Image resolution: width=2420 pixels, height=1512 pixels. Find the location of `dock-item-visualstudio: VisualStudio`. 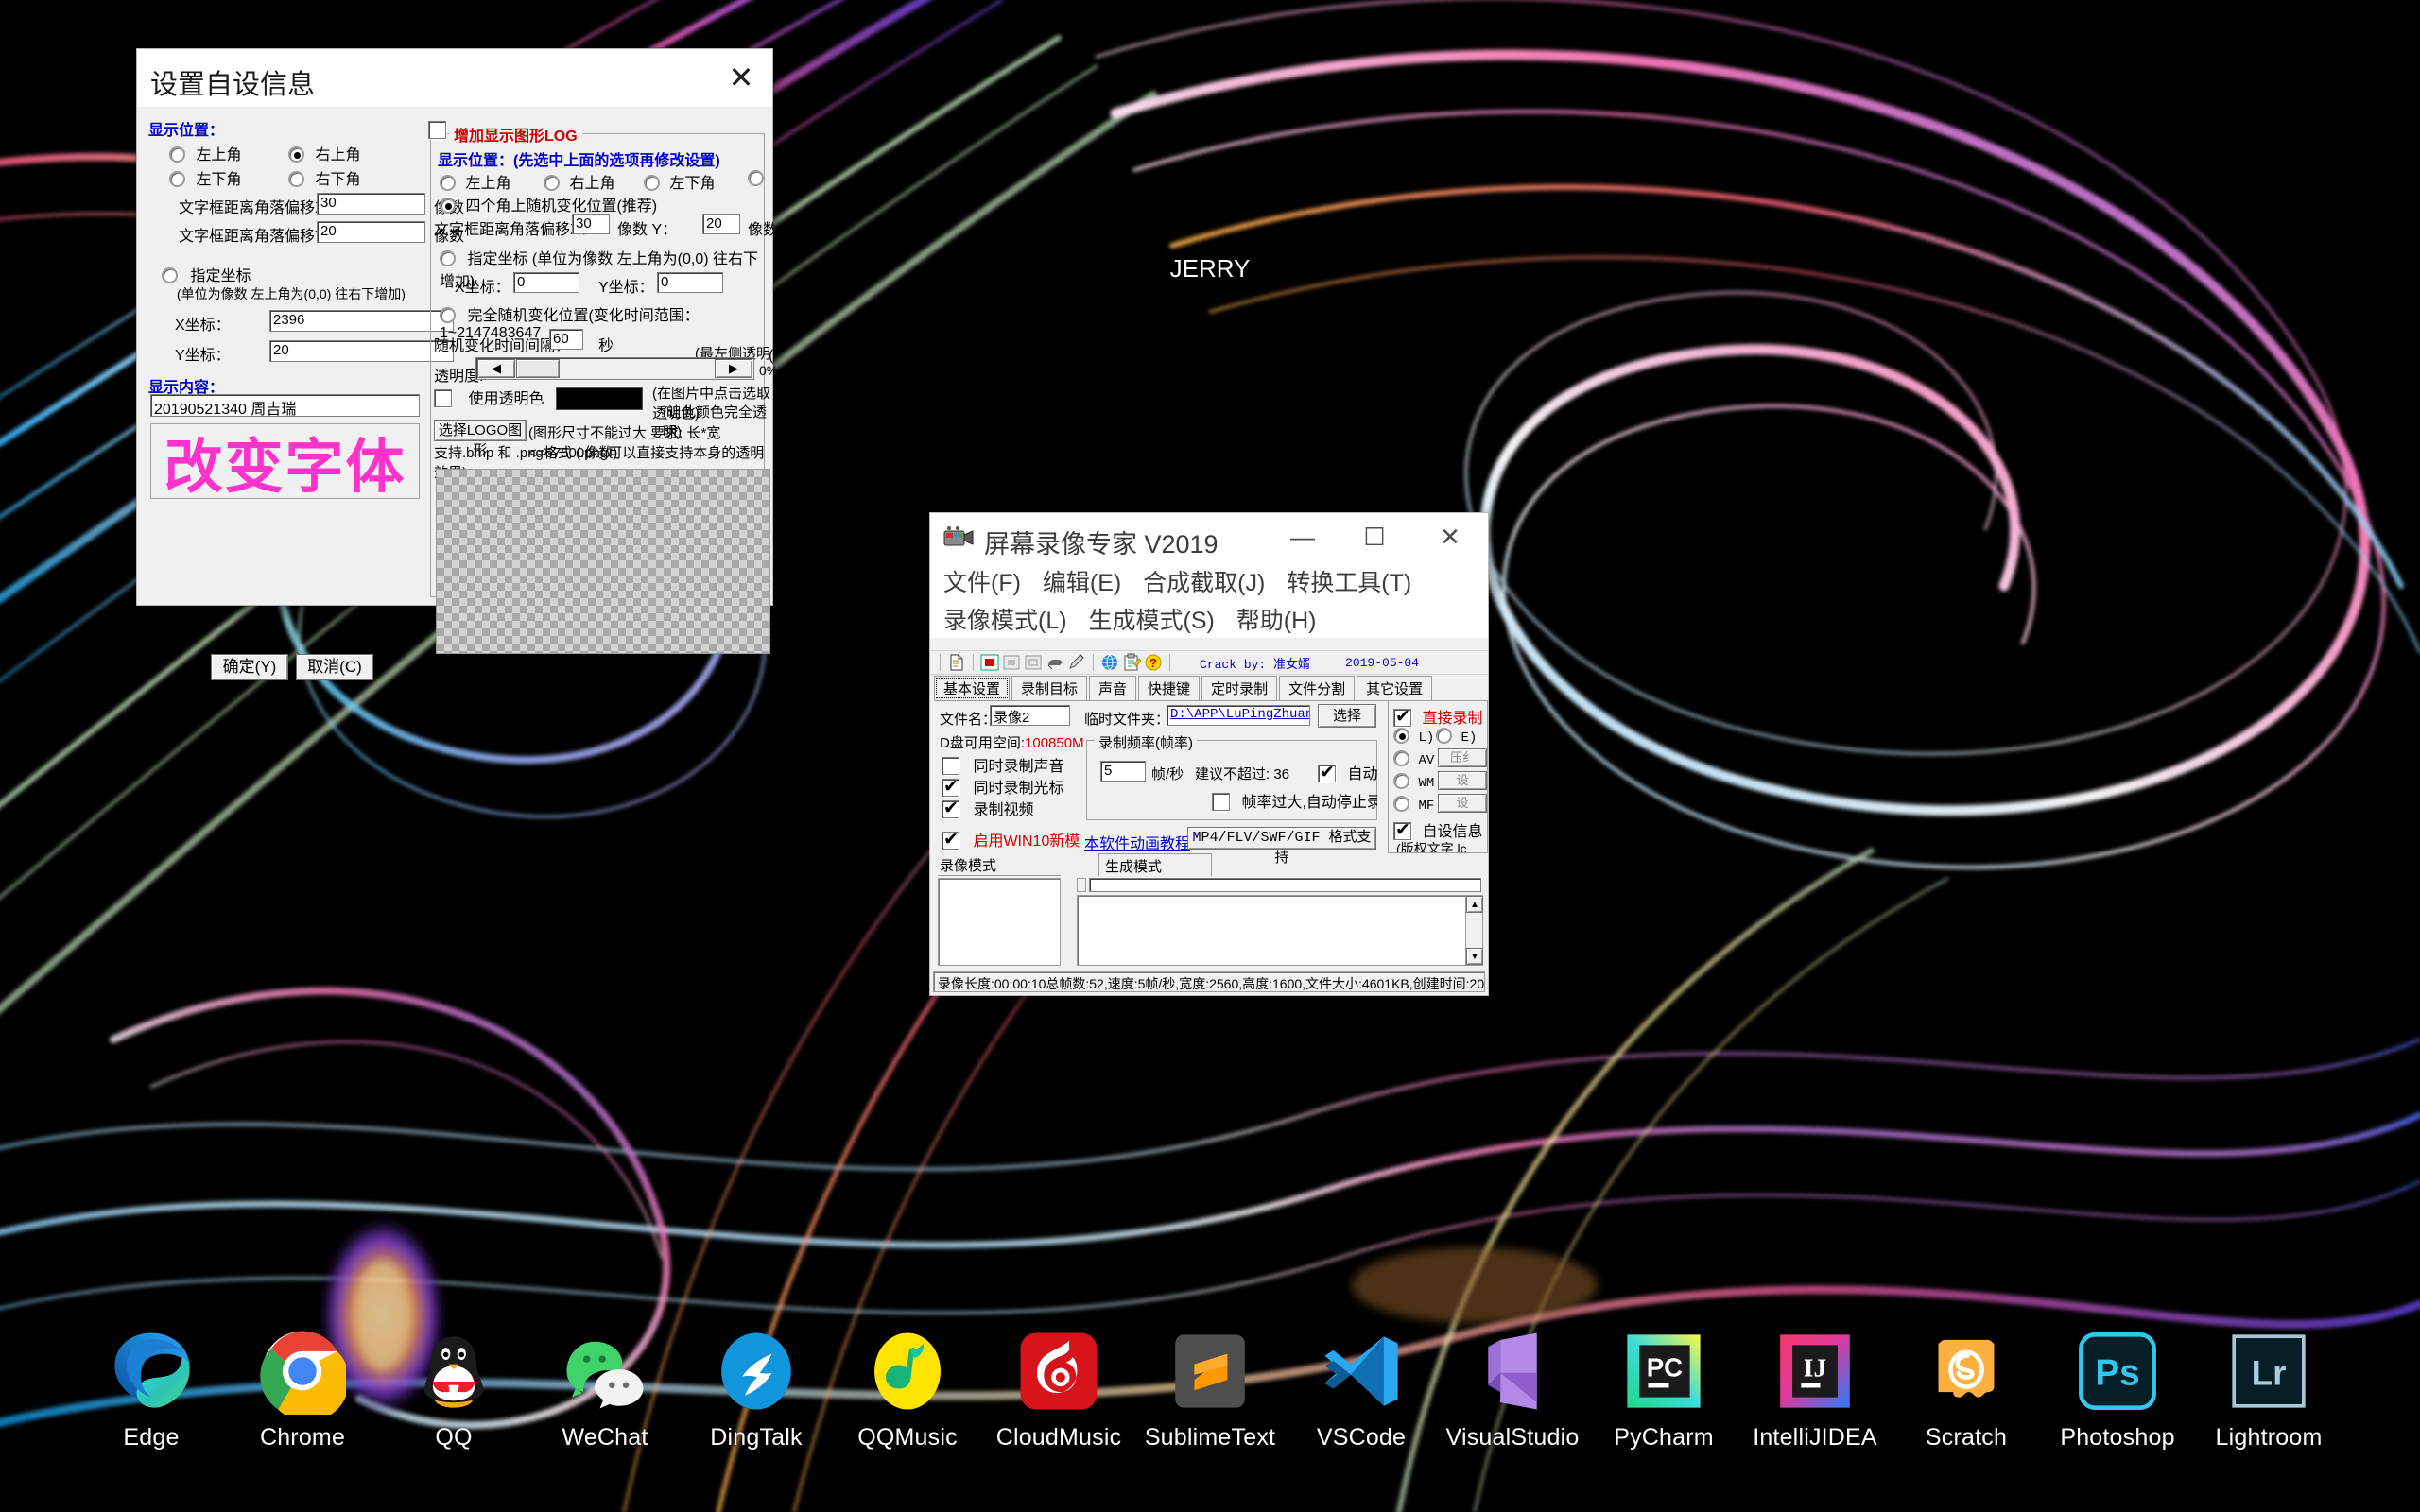

dock-item-visualstudio: VisualStudio is located at coordinates (1512, 1390).